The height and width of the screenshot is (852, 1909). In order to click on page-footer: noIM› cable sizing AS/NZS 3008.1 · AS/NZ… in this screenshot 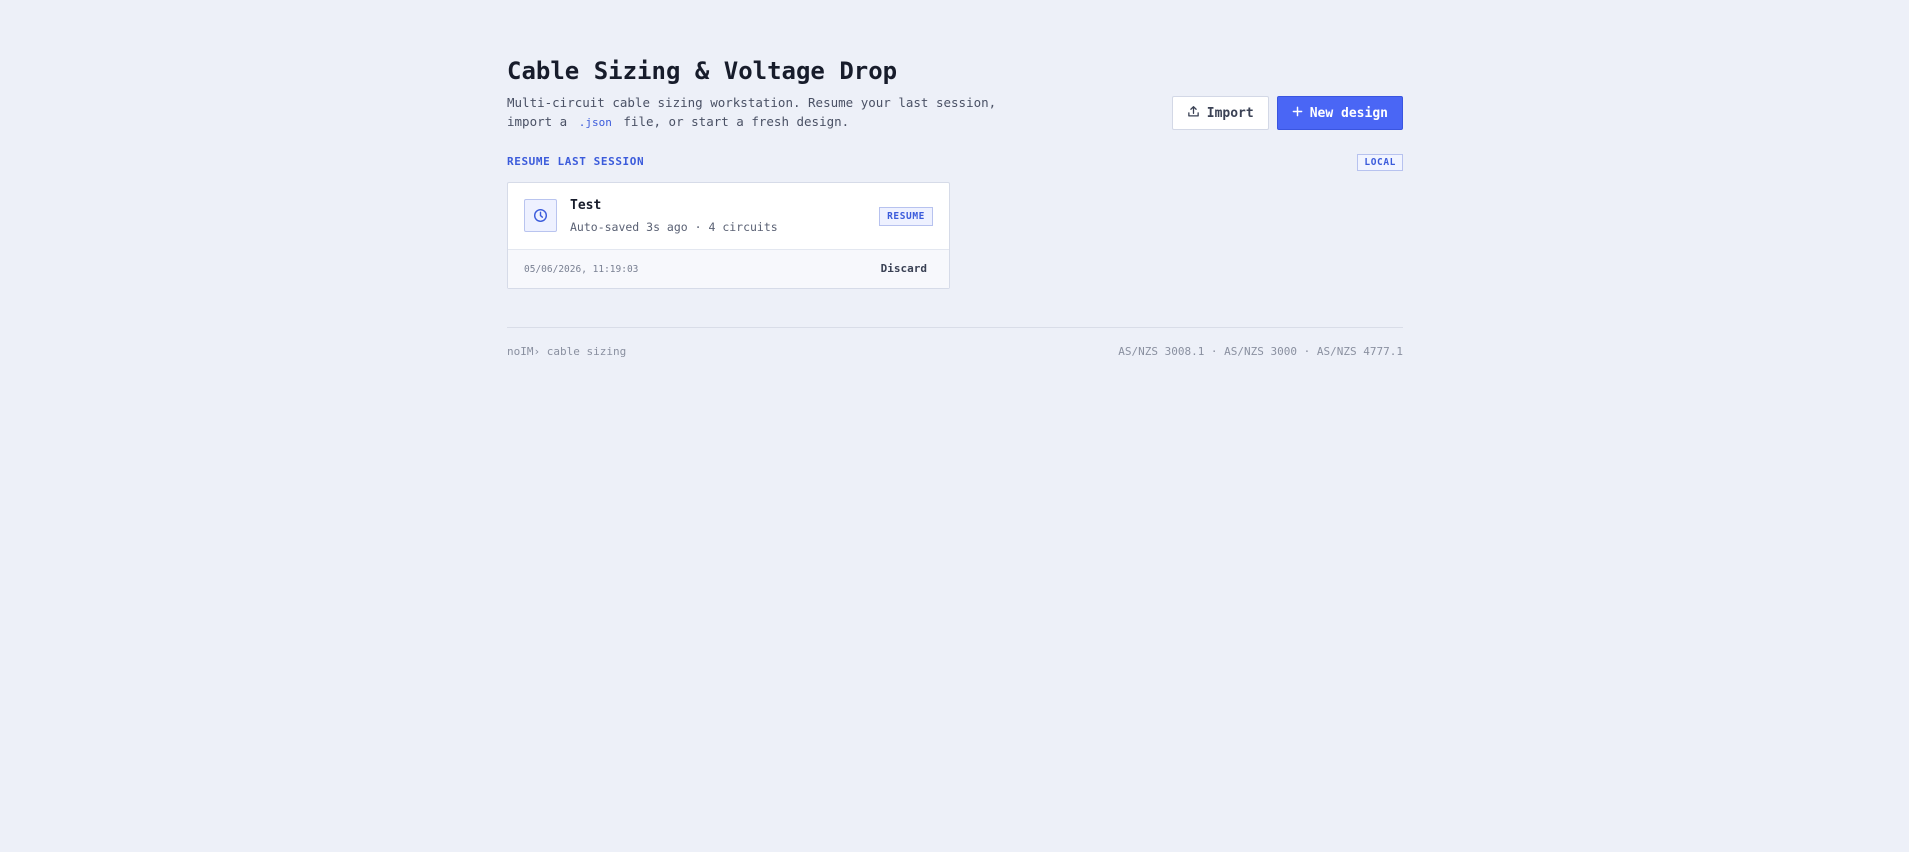, I will do `click(955, 347)`.